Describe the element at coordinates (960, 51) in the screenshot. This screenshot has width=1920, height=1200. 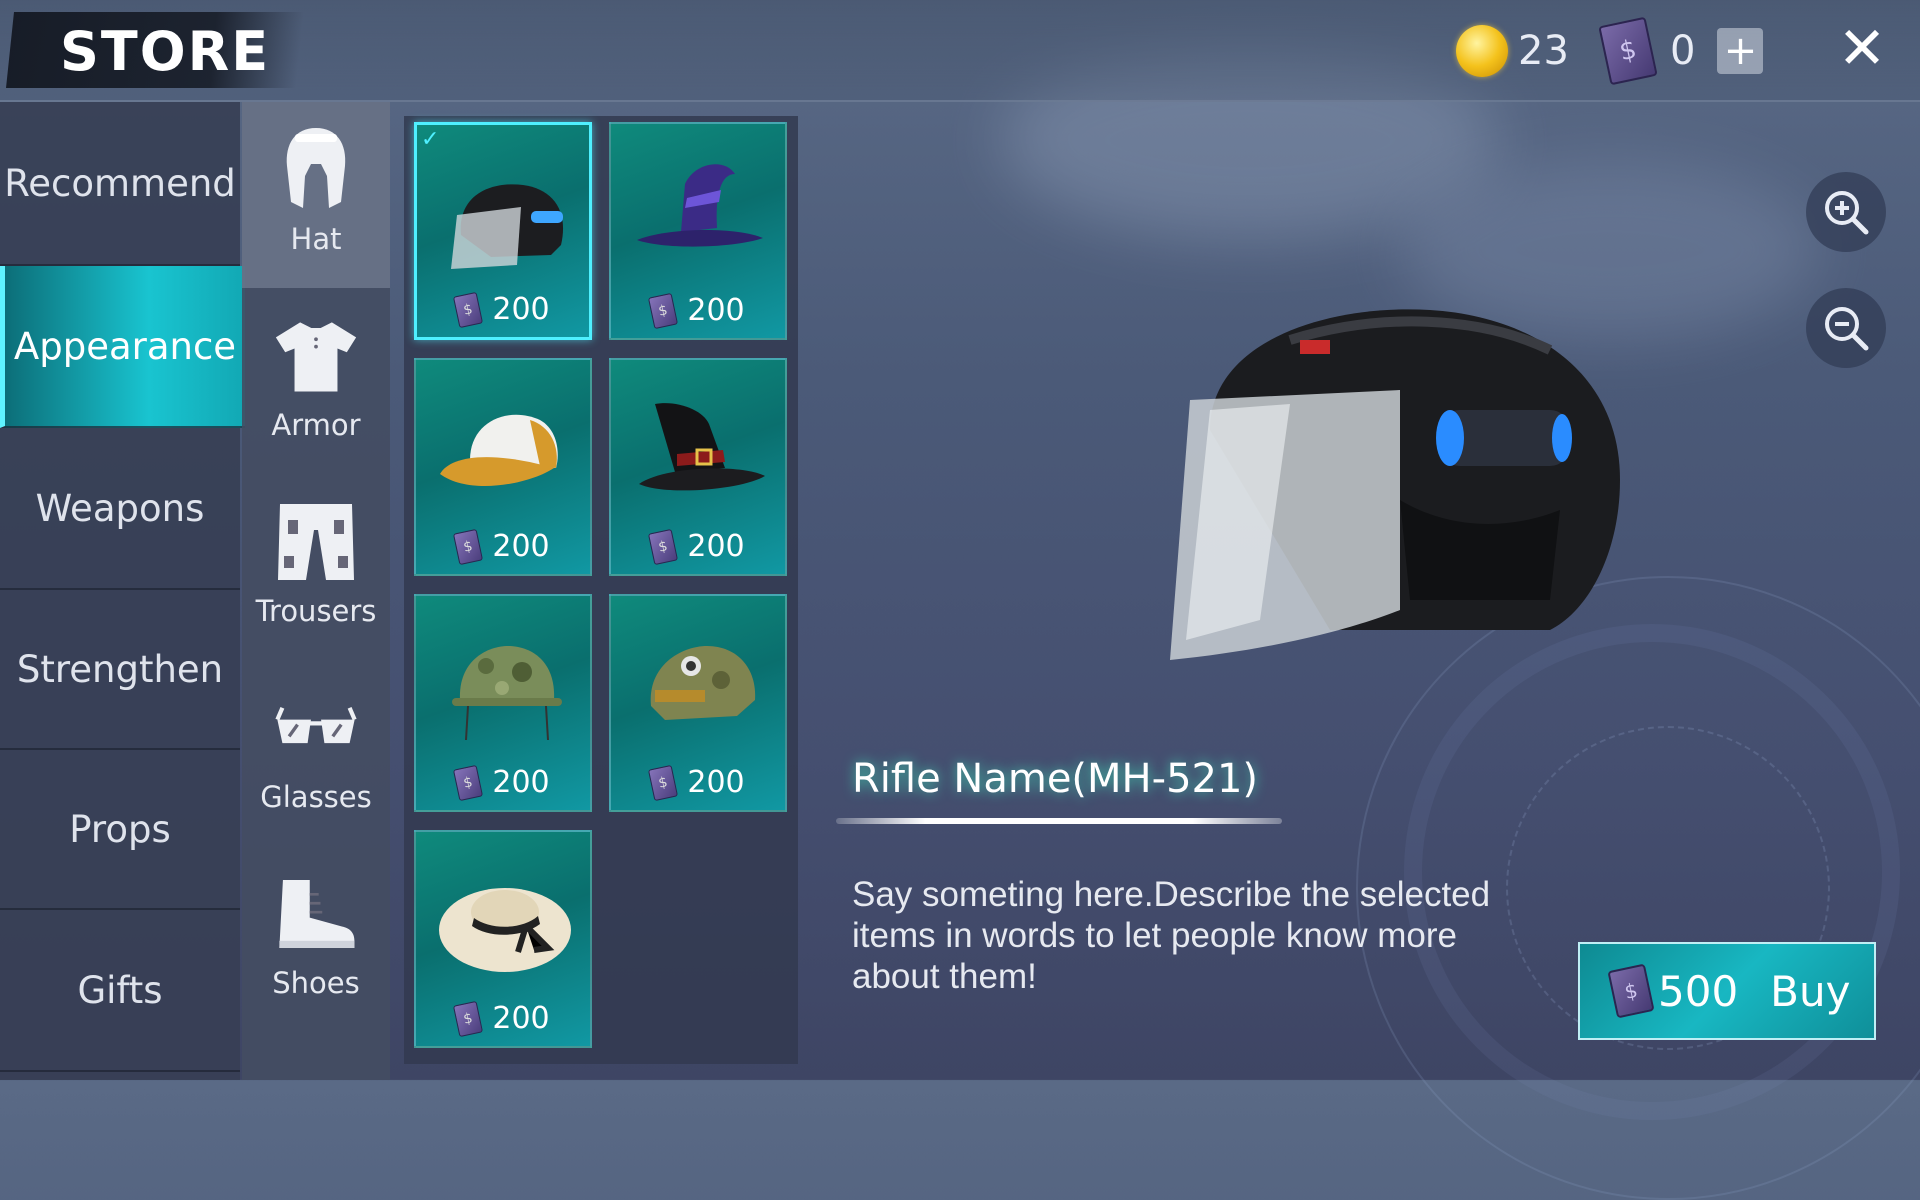
I see `top-bar: STORE 23 $ 0 + ✕` at that location.